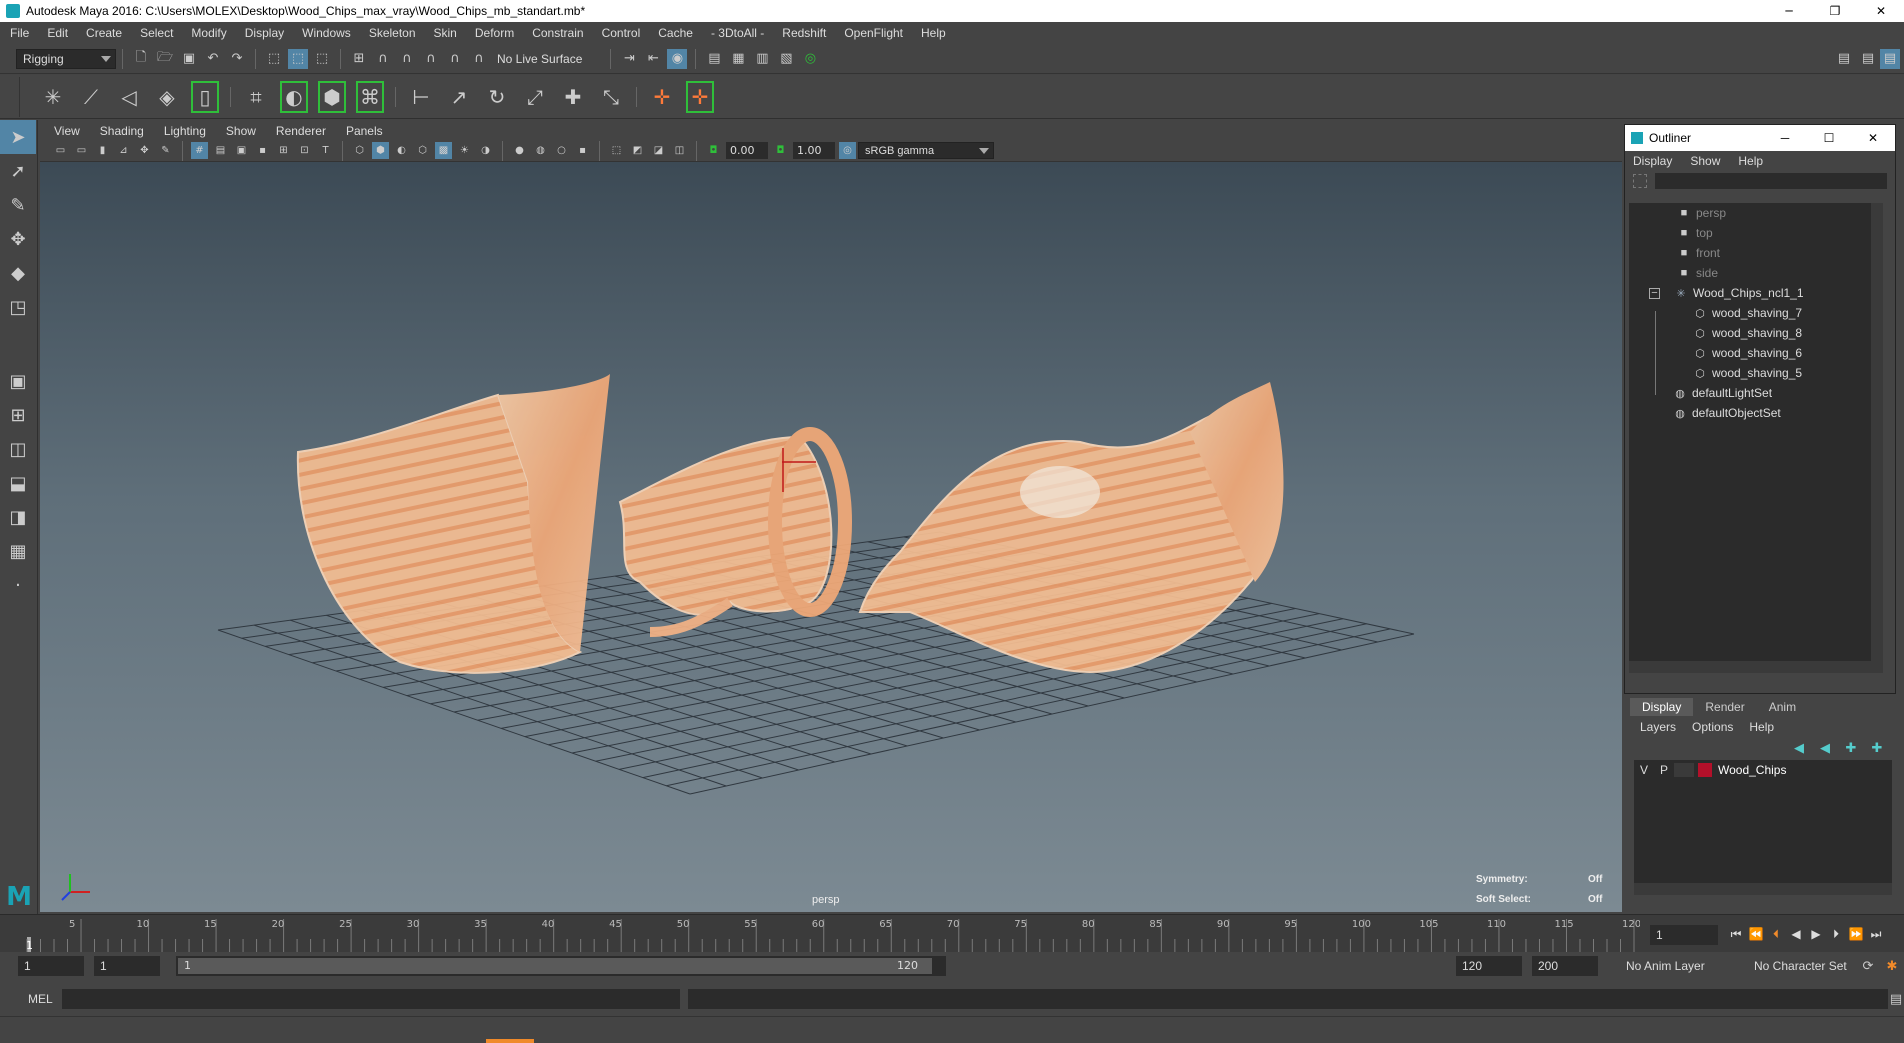  Describe the element at coordinates (786, 59) in the screenshot. I see `render-settings-icon: ▧` at that location.